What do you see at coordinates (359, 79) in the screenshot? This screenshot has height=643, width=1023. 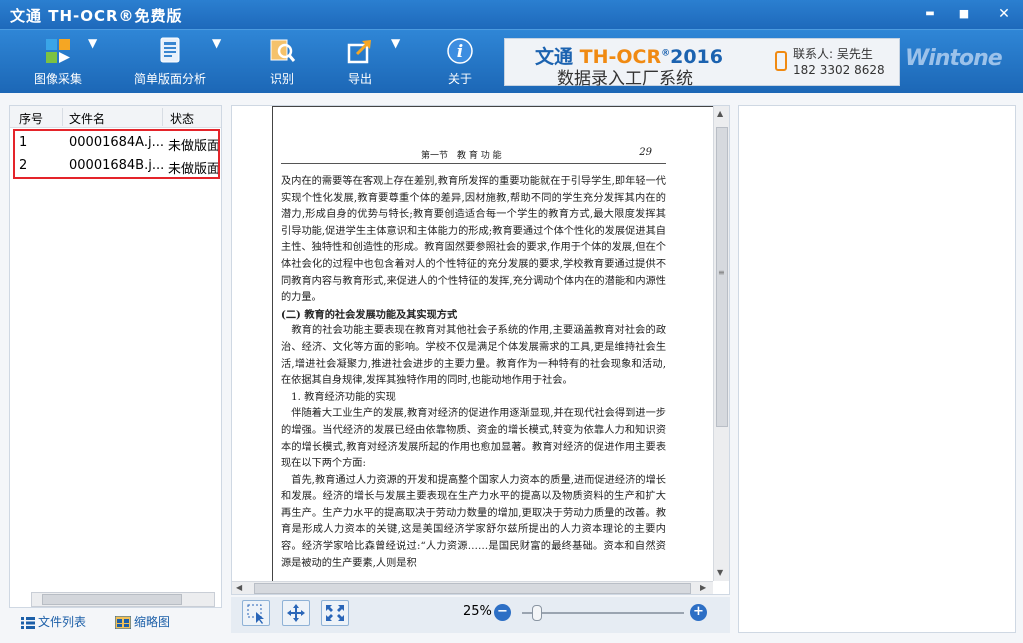 I see `toolbar-item-label: 导出` at bounding box center [359, 79].